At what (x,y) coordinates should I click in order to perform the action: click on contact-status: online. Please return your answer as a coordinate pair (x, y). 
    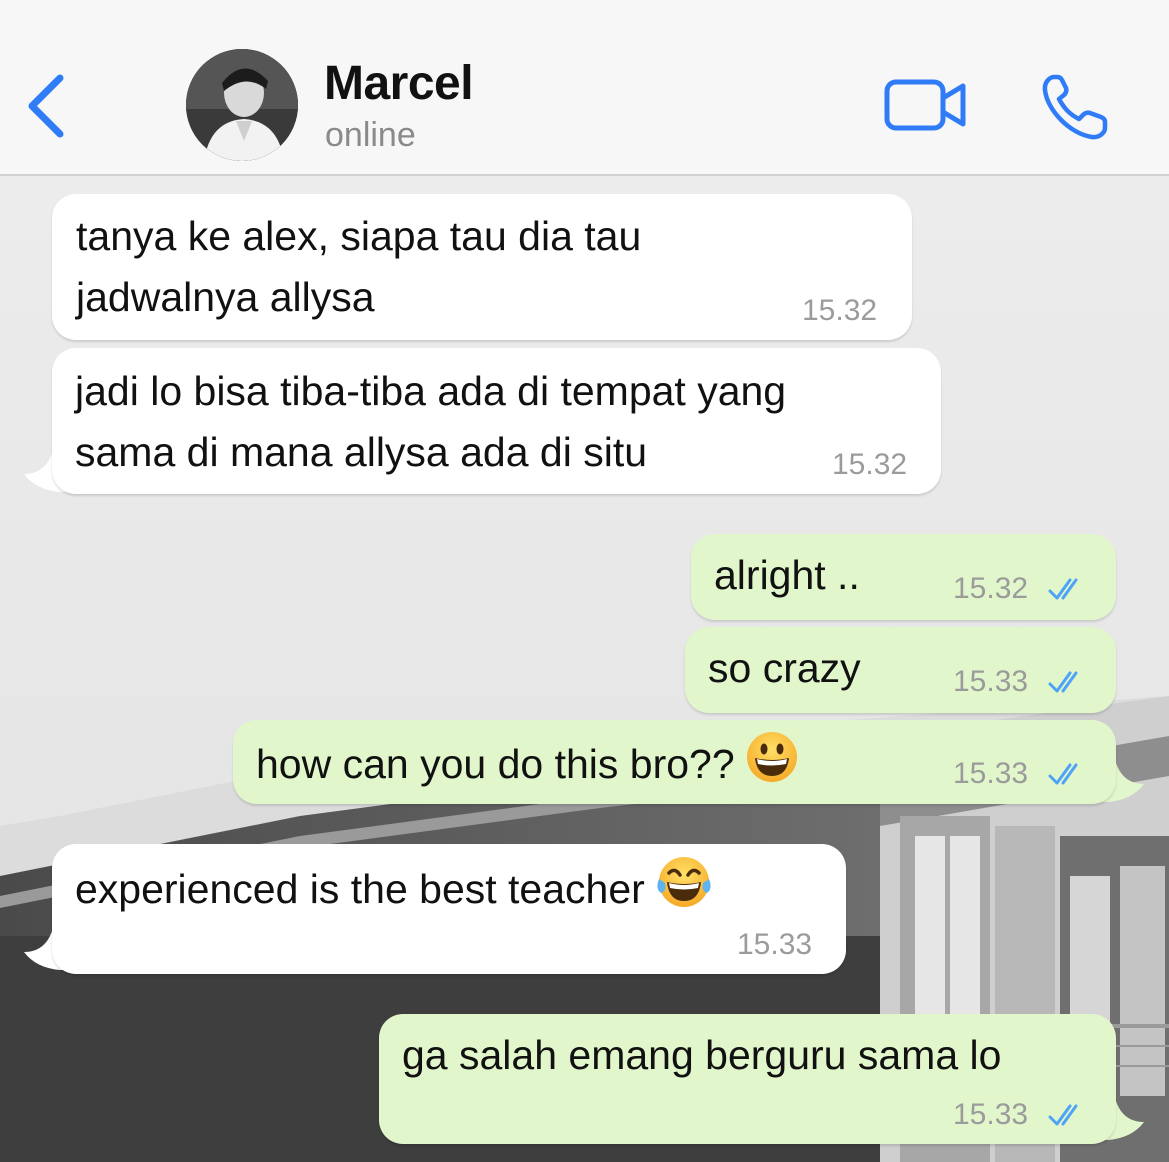
    Looking at the image, I should click on (370, 135).